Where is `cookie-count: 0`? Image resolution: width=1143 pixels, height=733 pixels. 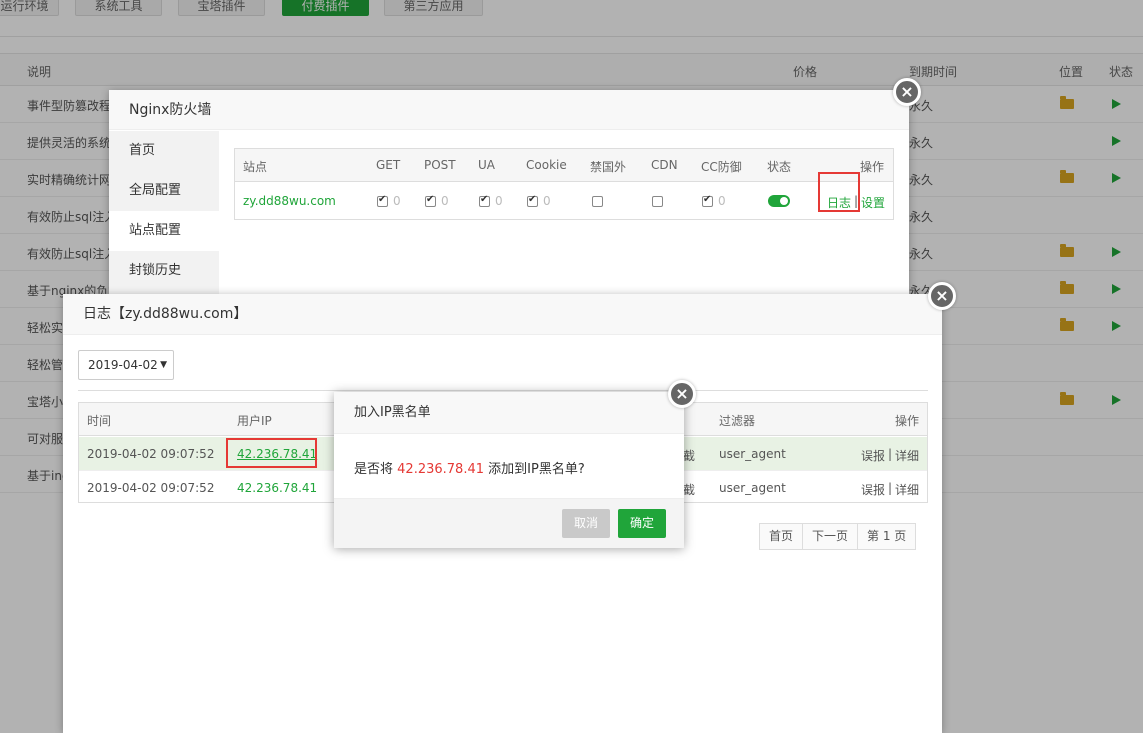 cookie-count: 0 is located at coordinates (547, 201).